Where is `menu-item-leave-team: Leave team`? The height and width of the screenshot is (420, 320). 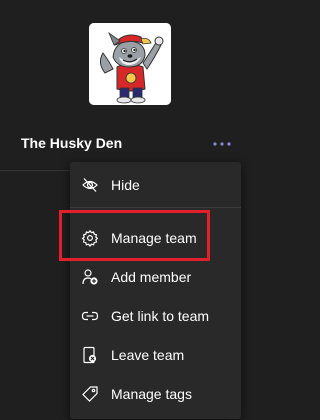 menu-item-leave-team: Leave team is located at coordinates (155, 355).